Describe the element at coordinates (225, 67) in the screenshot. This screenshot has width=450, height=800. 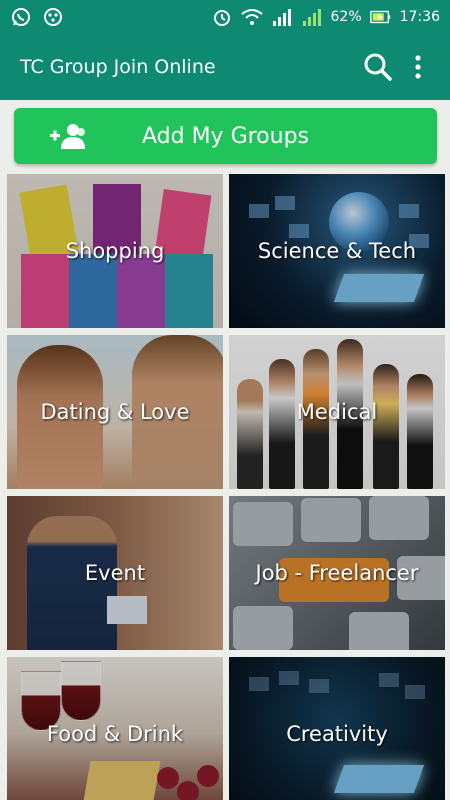
I see `app-bar: TC Group Join Online` at that location.